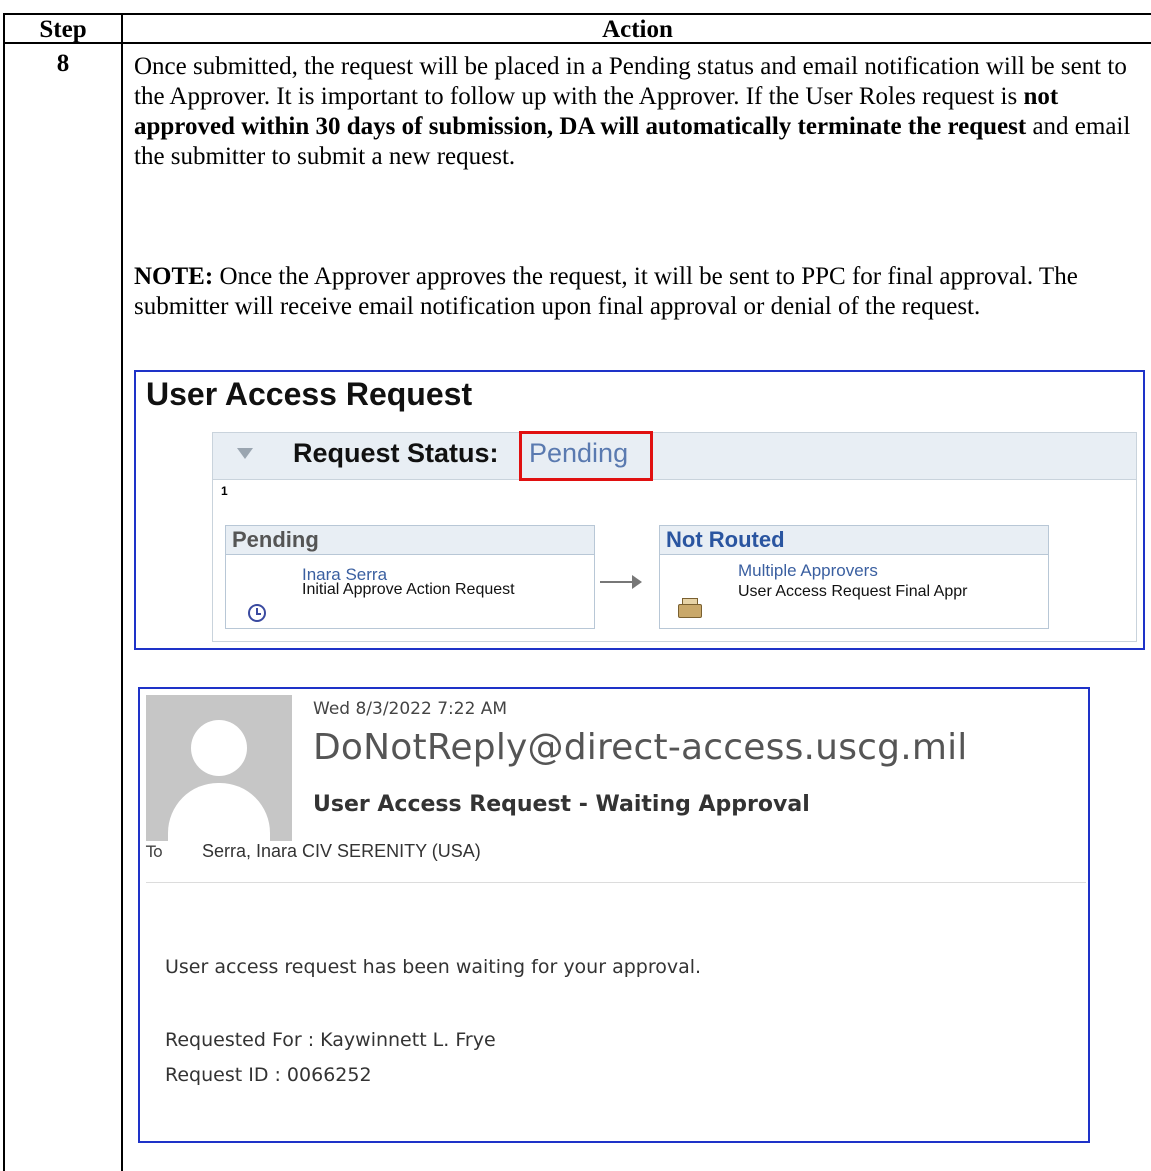 The image size is (1151, 1171). I want to click on route-arrow-icon, so click(637, 582).